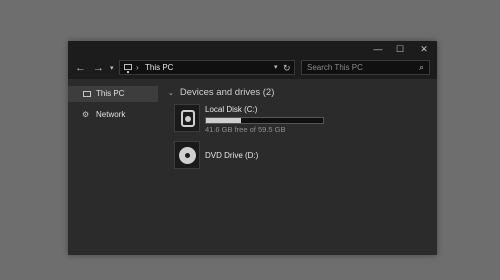  Describe the element at coordinates (113, 167) in the screenshot. I see `navigation-pane: This PC ⚙ Network` at that location.